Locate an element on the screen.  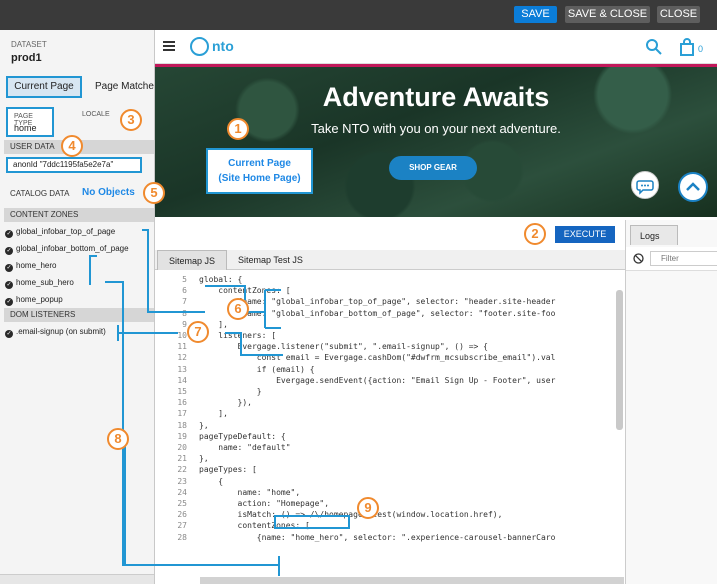
shop-gear-button: SHOP GEAR is located at coordinates (433, 168).